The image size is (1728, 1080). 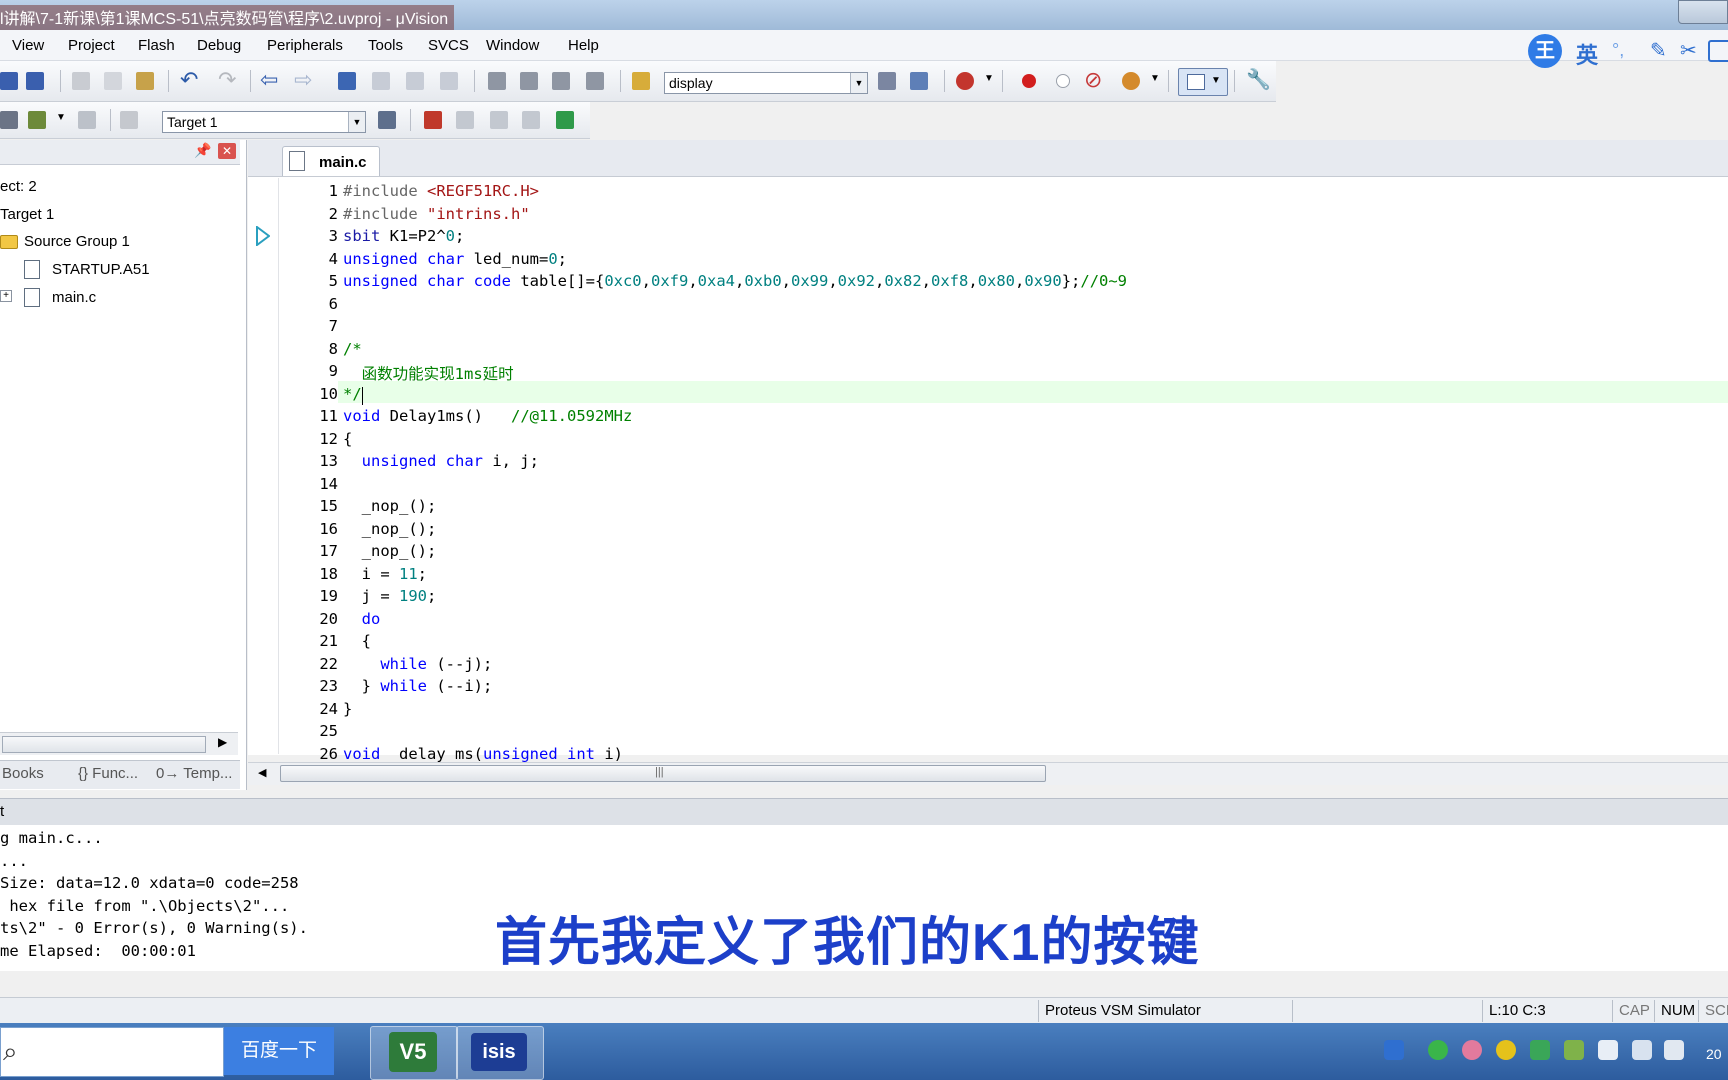 I want to click on taskbar-search-input: ⌕, so click(x=112, y=1052).